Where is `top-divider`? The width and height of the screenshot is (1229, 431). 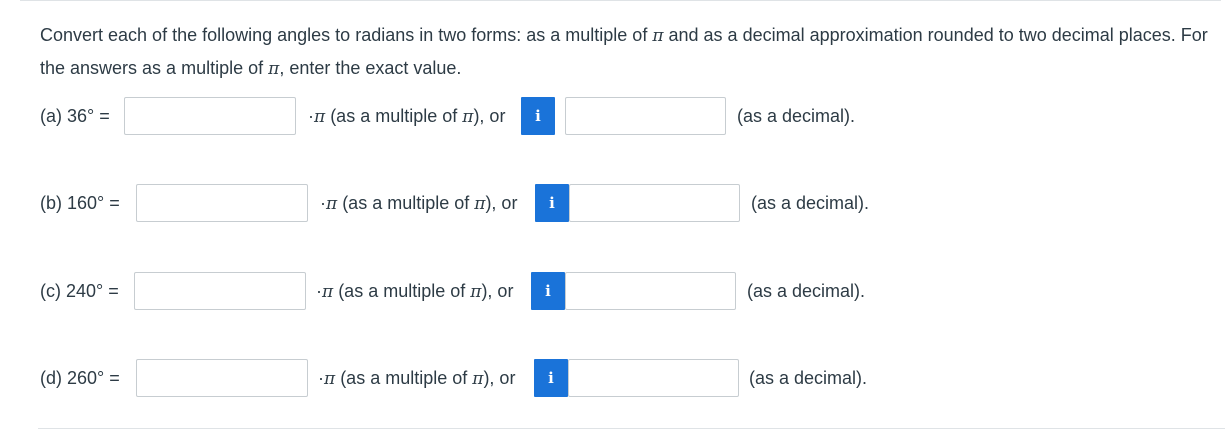
top-divider is located at coordinates (620, 0).